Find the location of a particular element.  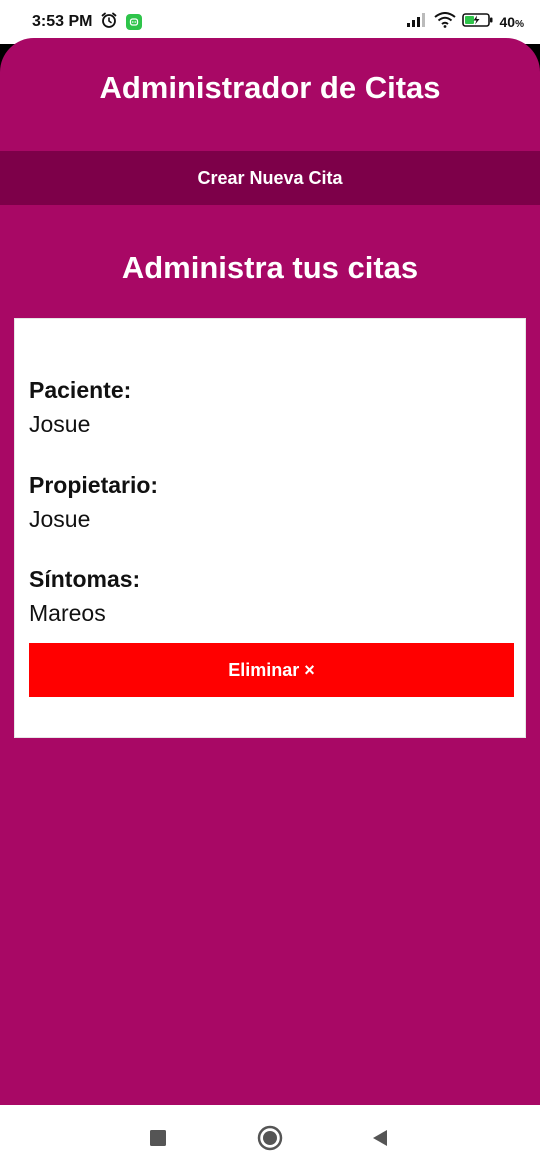

status-right: 40% is located at coordinates (465, 22).